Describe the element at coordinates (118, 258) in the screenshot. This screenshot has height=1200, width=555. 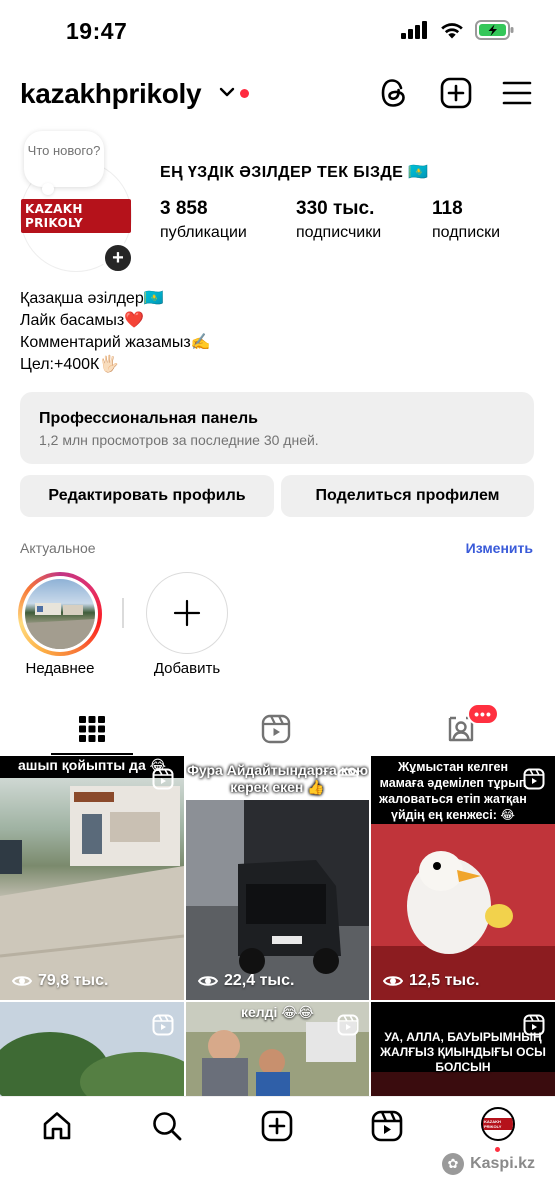
I see `add-story-plus-icon: +` at that location.